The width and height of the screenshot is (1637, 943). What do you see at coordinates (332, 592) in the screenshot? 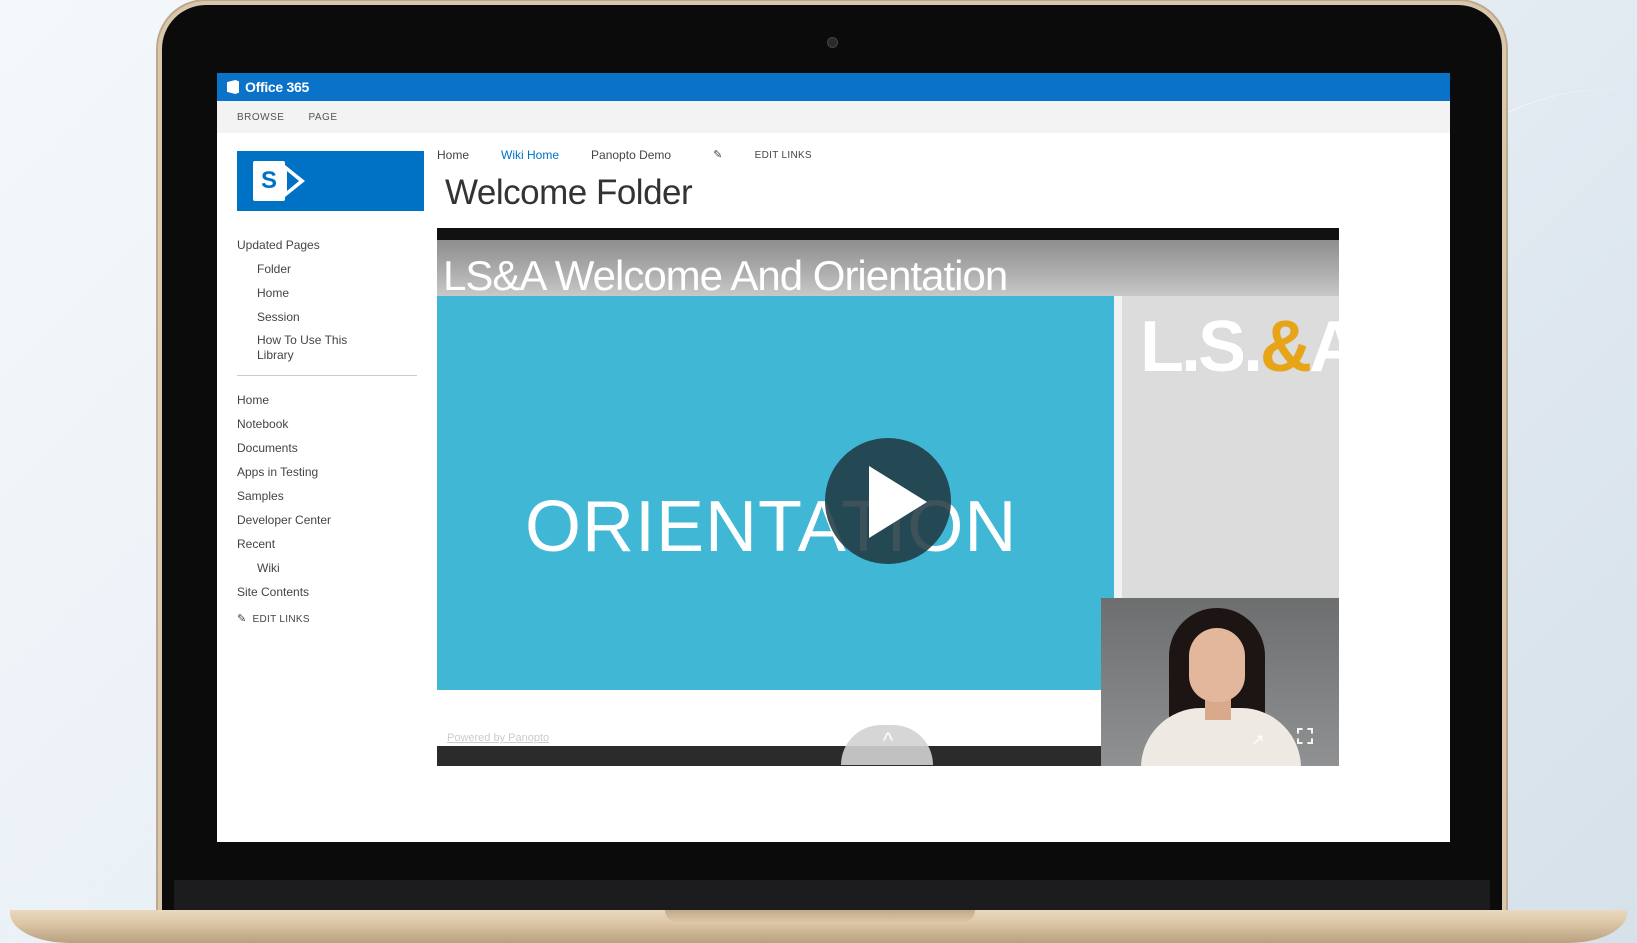
I see `left-nav-item-site-contents: Site Contents` at bounding box center [332, 592].